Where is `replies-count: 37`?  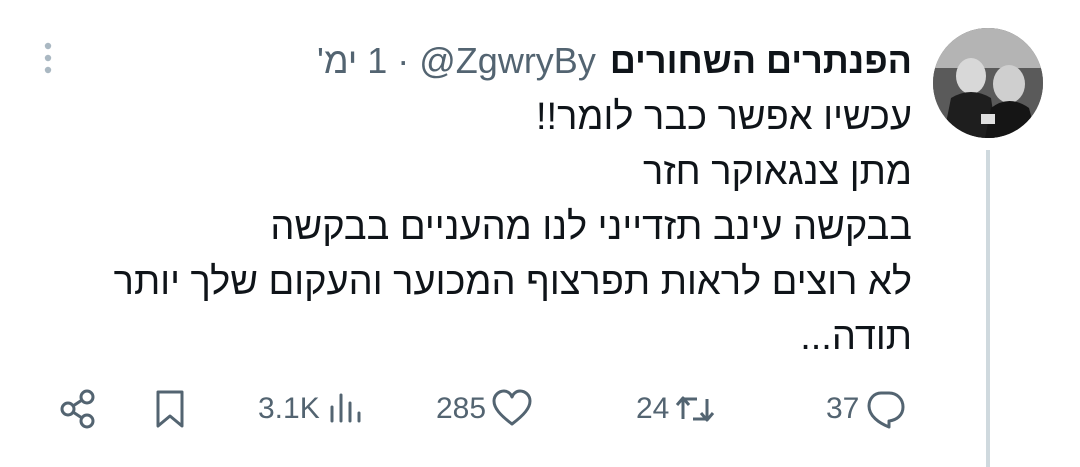
replies-count: 37 is located at coordinates (843, 408).